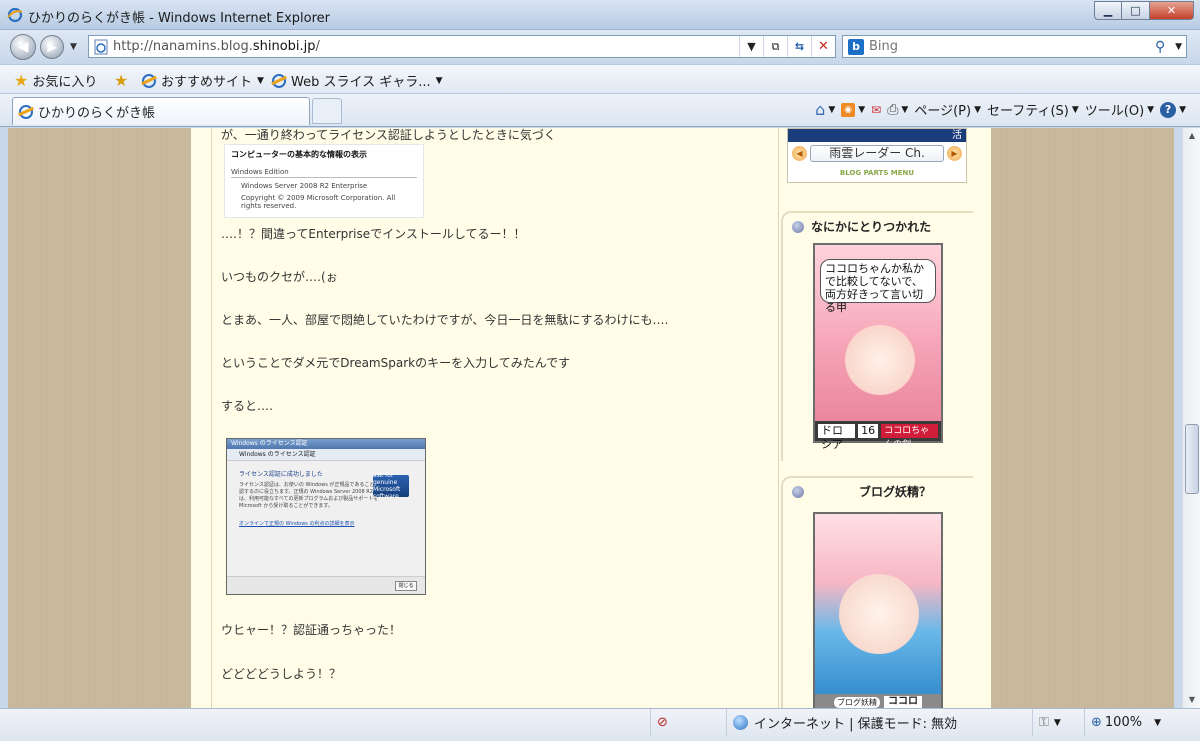  I want to click on stop-icon: ✕, so click(823, 46).